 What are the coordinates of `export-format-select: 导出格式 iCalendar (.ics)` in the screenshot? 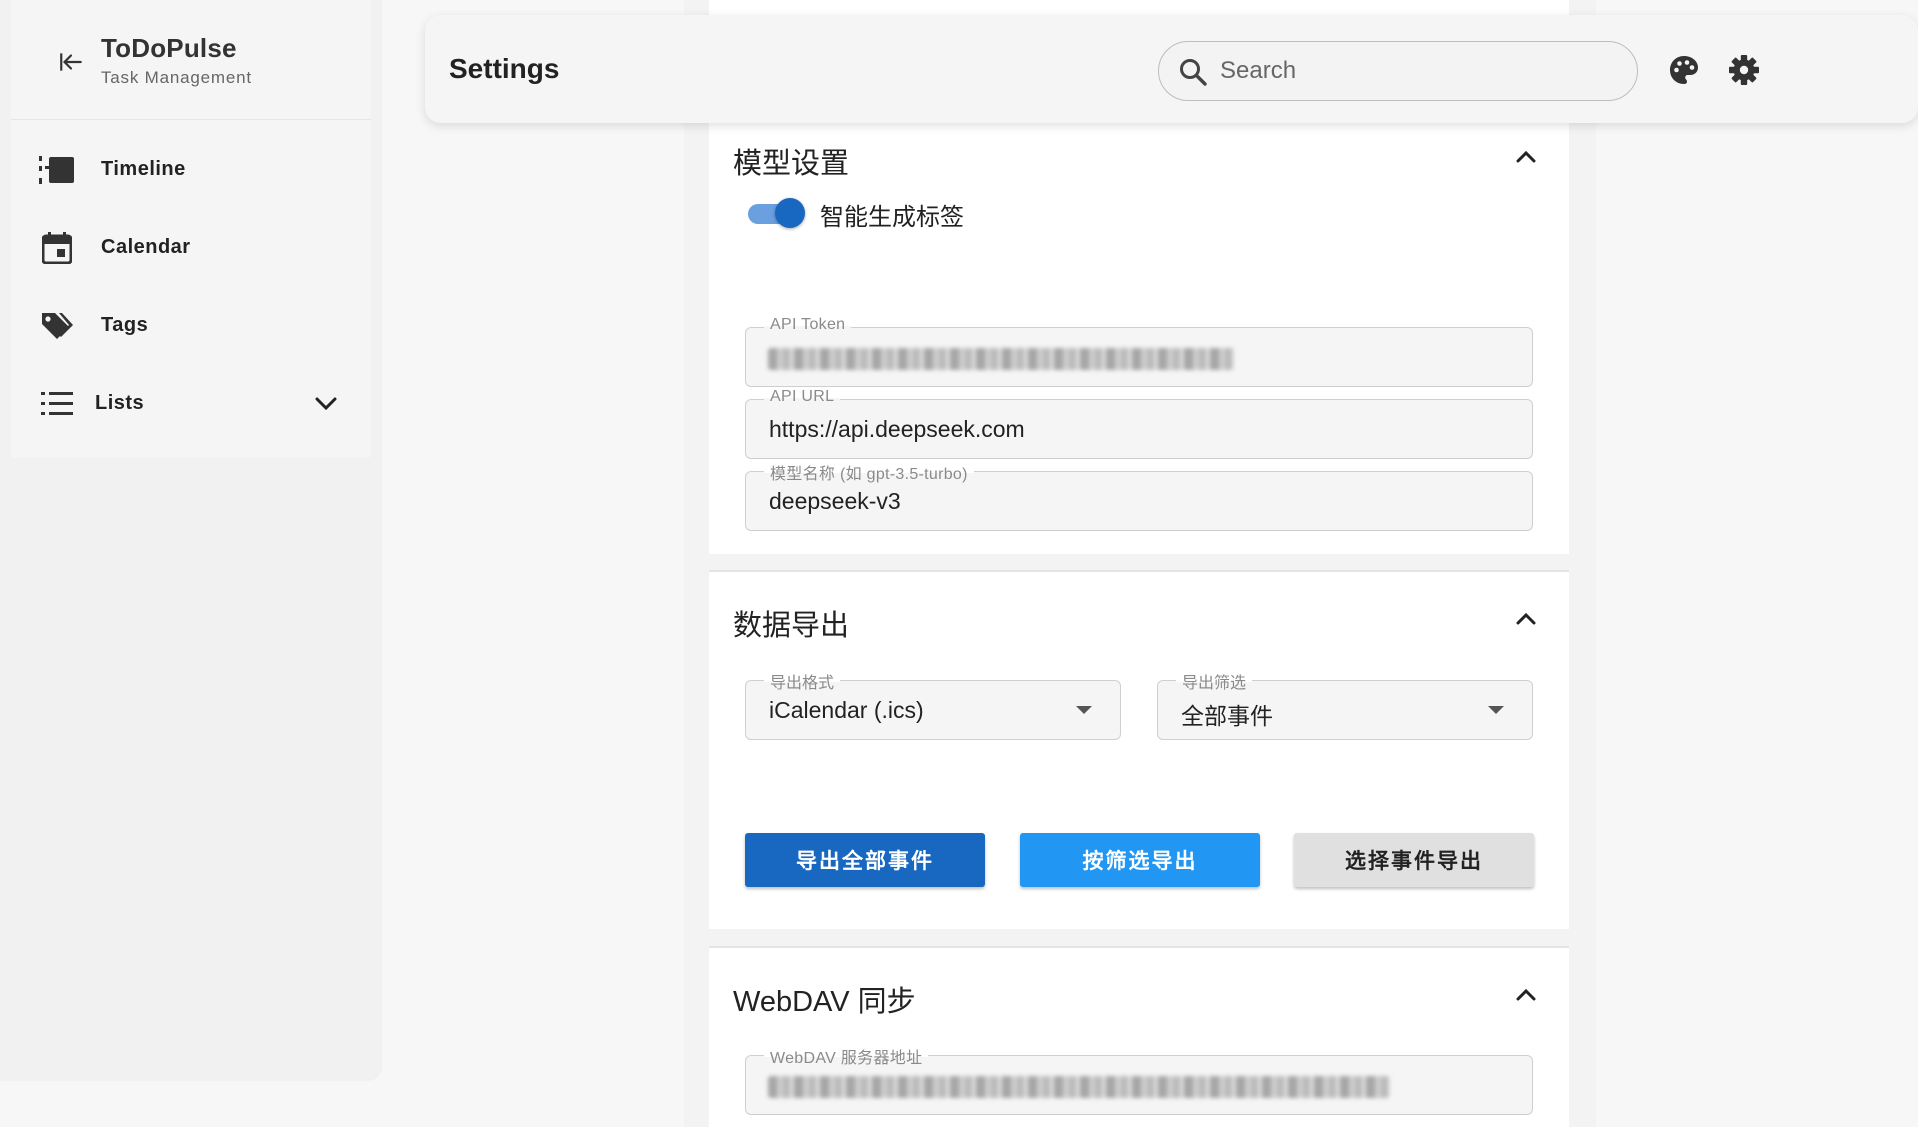 It's located at (933, 704).